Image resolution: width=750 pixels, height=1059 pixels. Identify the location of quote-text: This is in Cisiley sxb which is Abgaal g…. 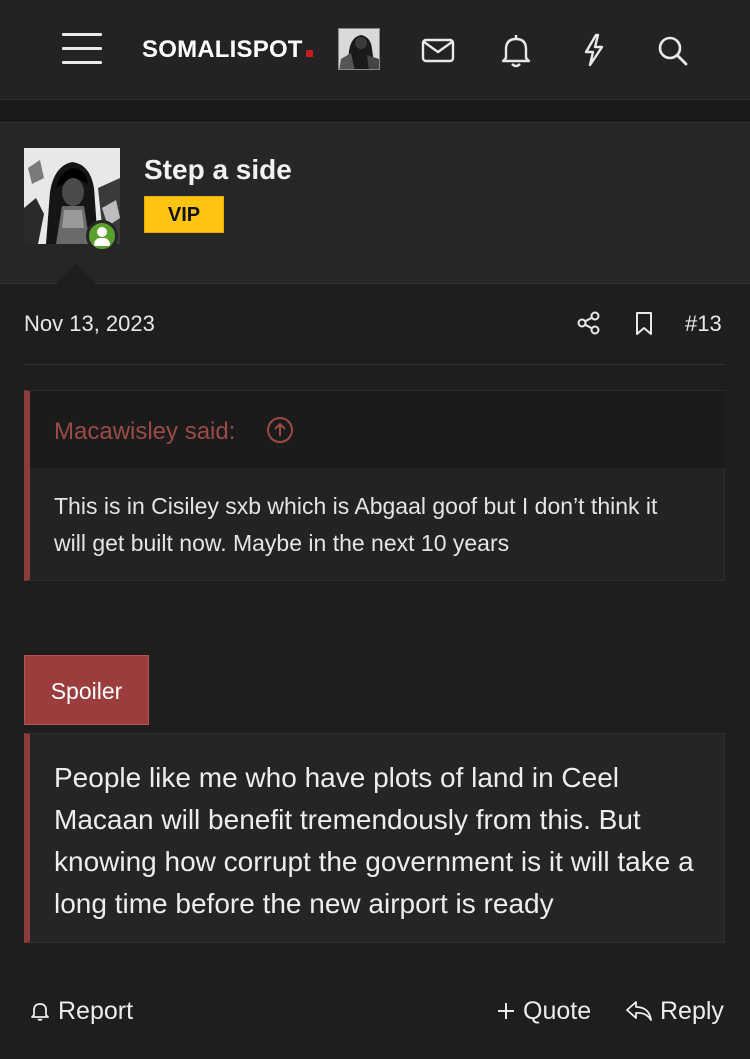
(356, 524).